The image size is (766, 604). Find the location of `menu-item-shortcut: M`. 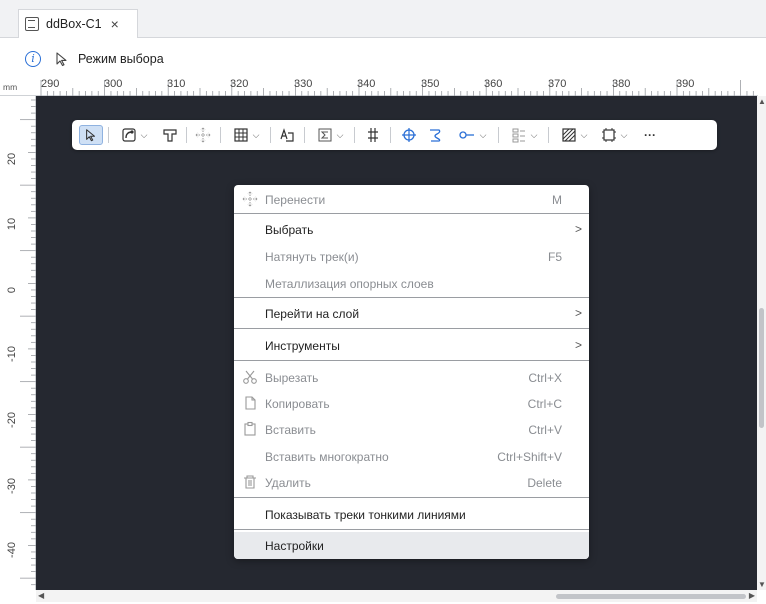

menu-item-shortcut: M is located at coordinates (557, 200).